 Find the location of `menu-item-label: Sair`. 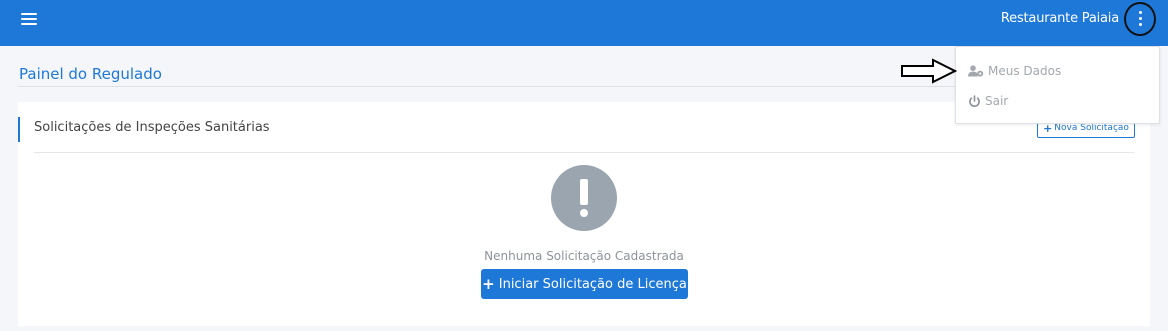

menu-item-label: Sair is located at coordinates (997, 101).